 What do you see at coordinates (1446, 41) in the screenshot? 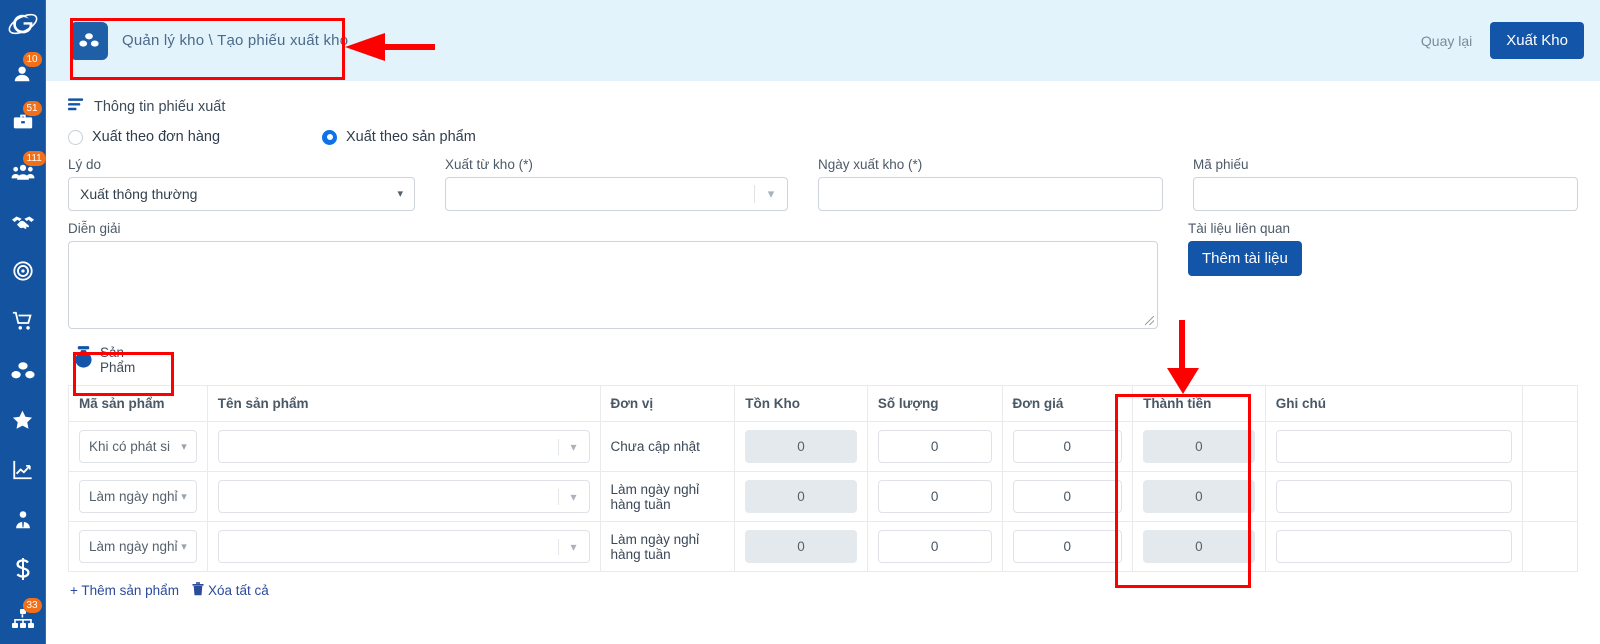
I see `back-link: Quay lại` at bounding box center [1446, 41].